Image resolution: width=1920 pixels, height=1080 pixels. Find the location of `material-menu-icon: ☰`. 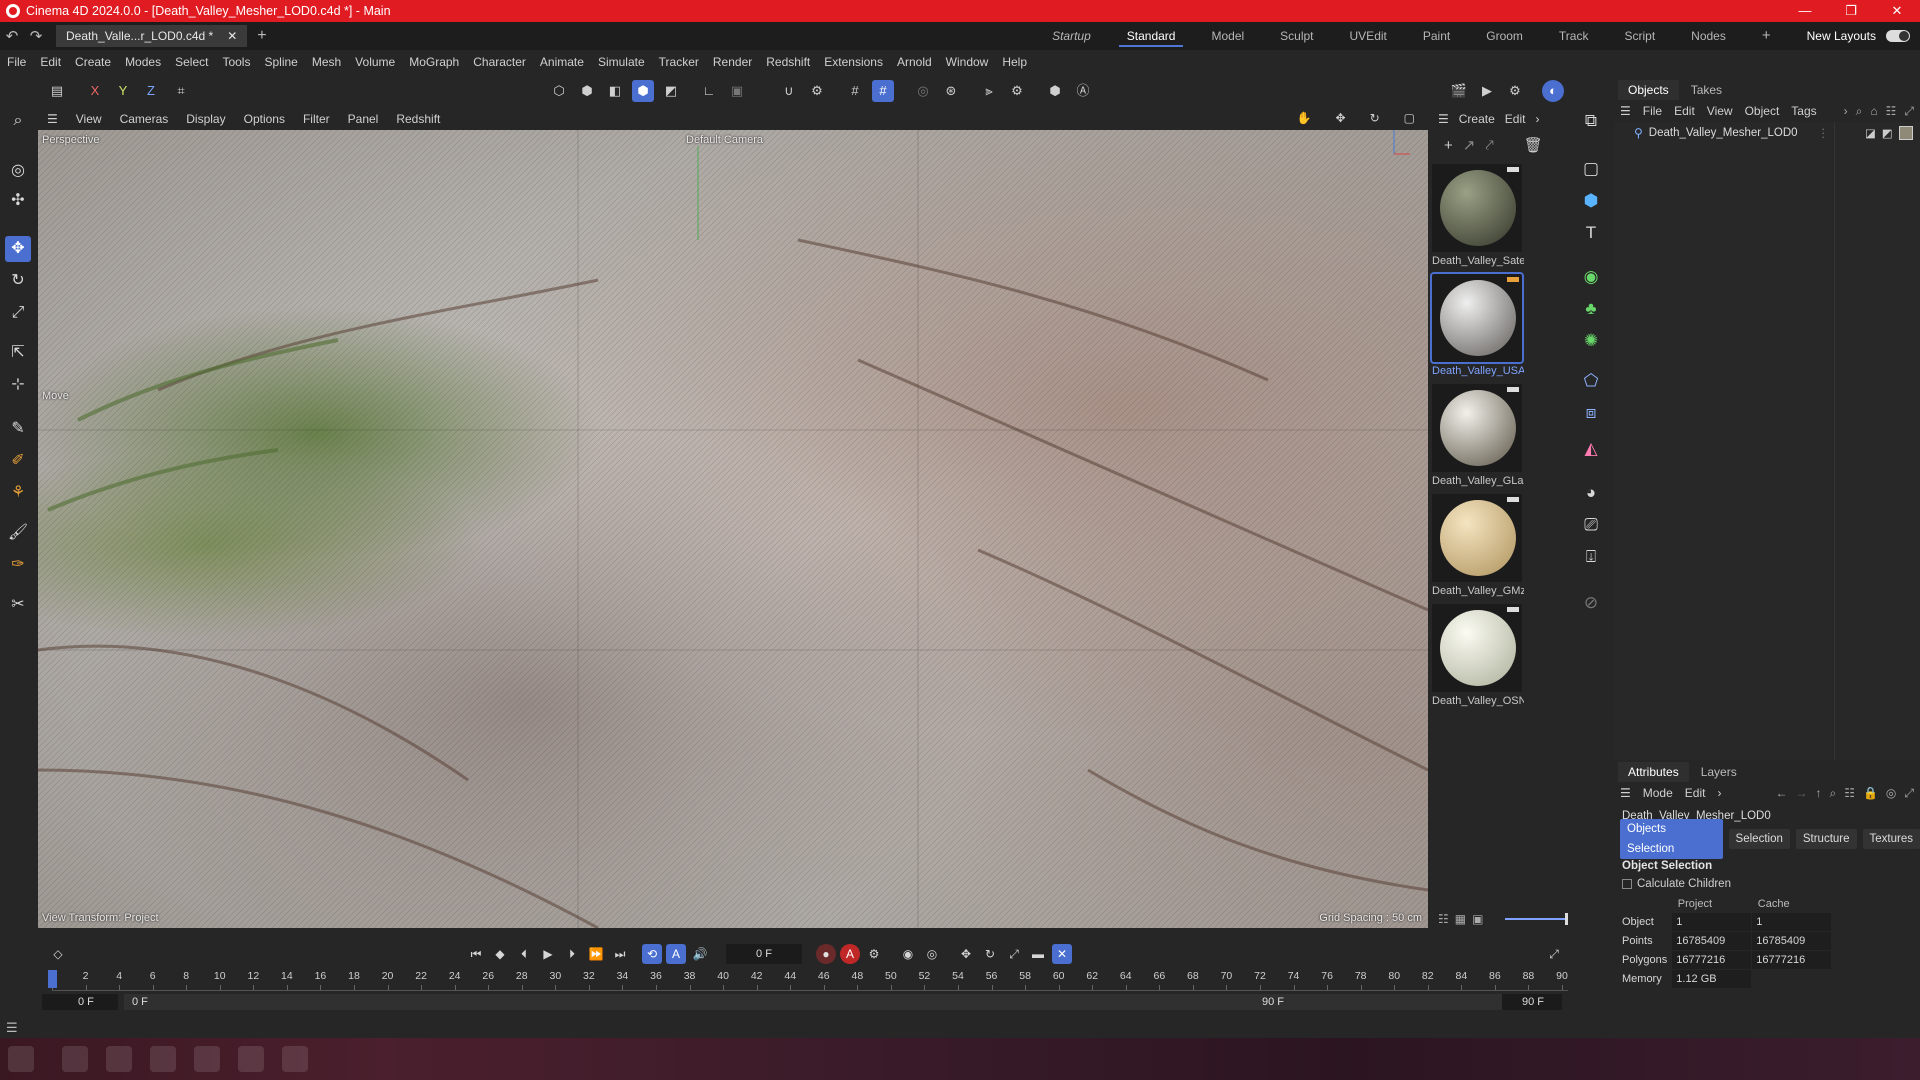

material-menu-icon: ☰ is located at coordinates (1443, 119).